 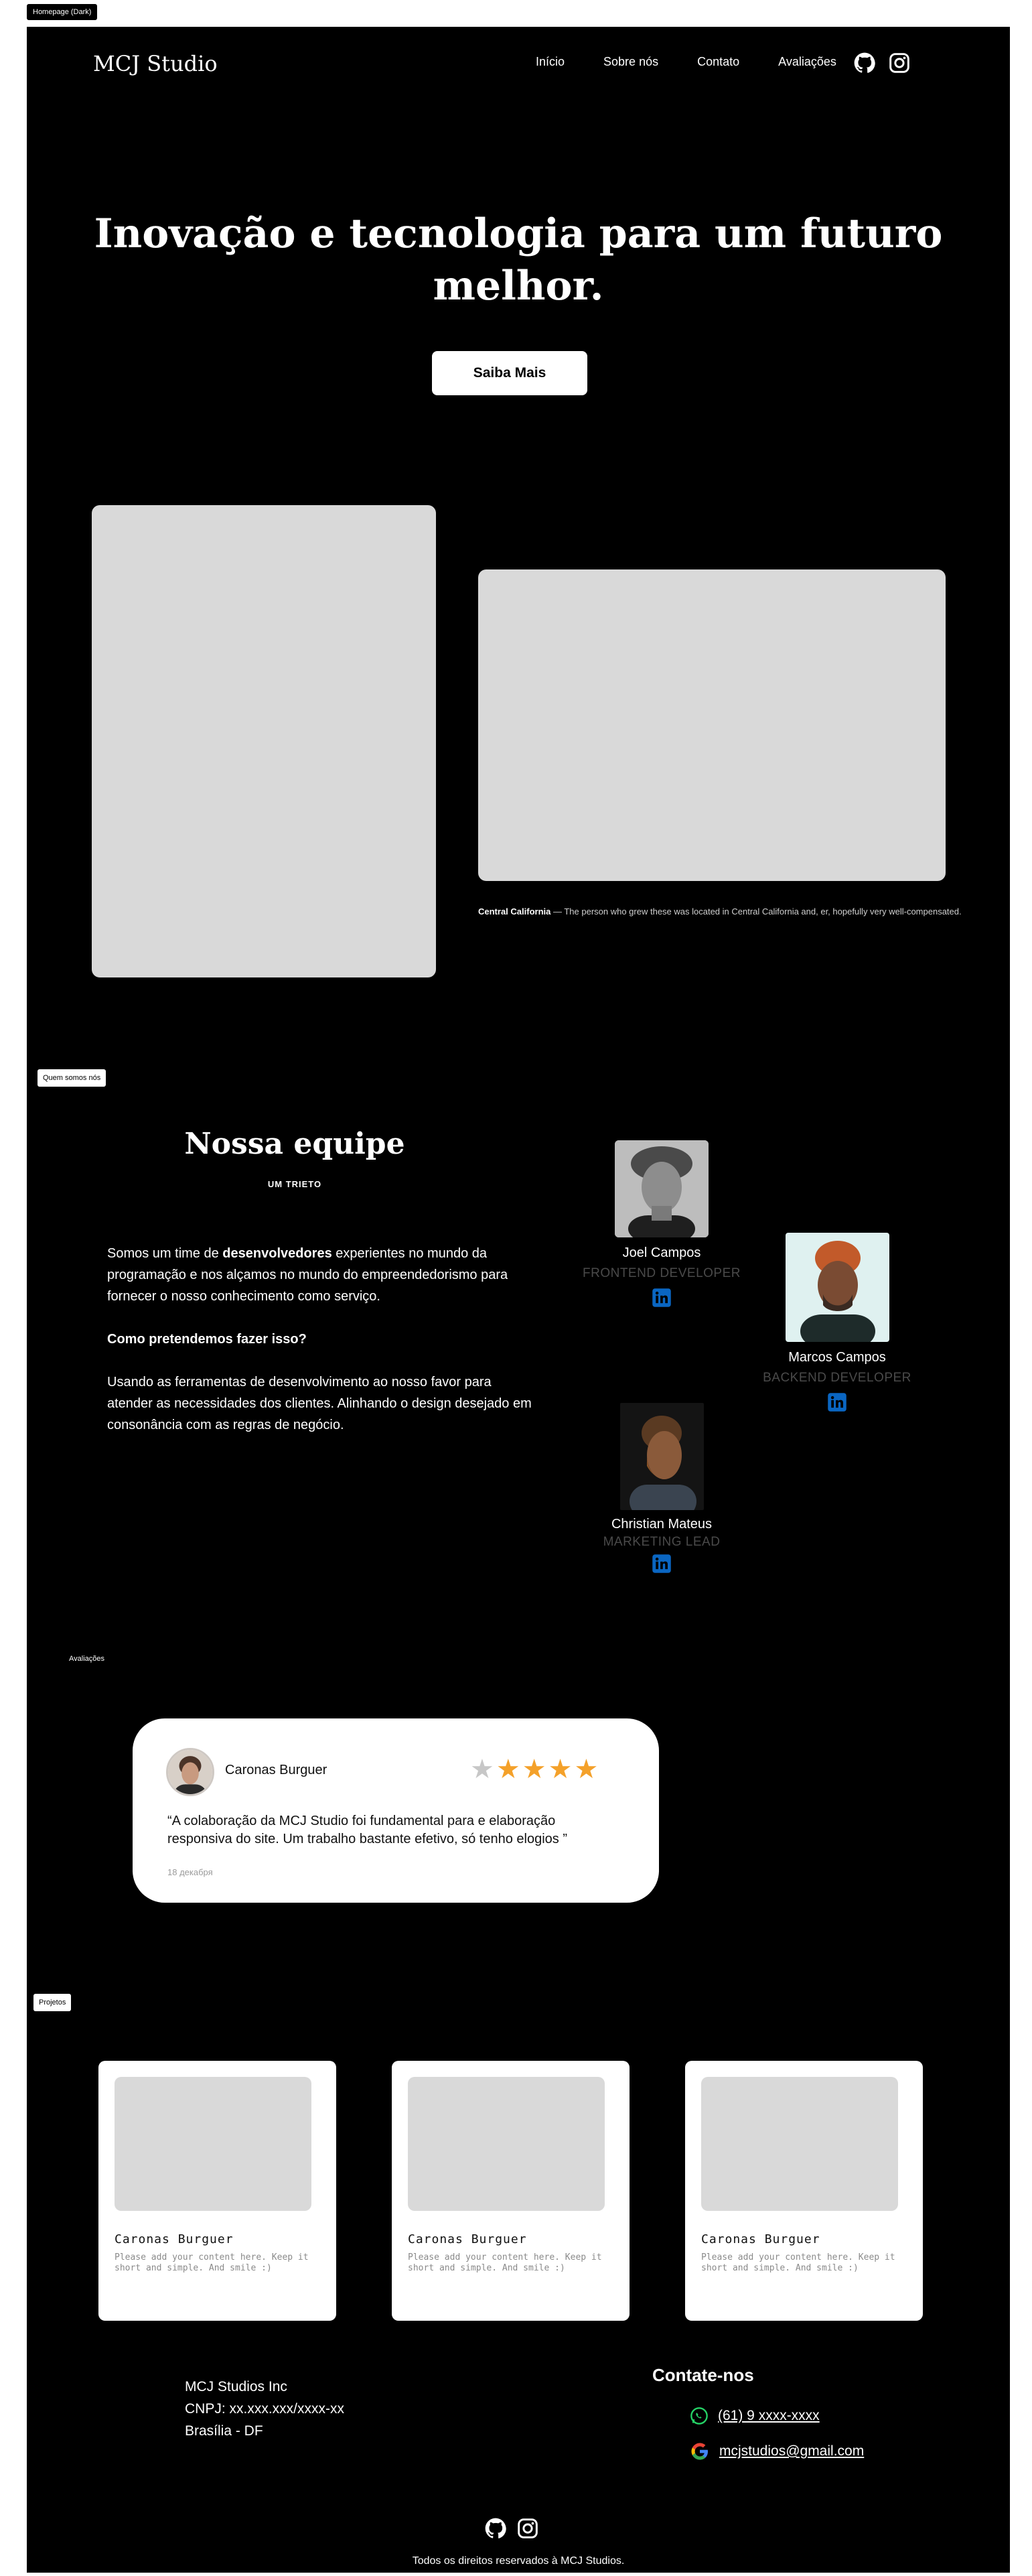 I want to click on member-name: Joel Campos, so click(x=662, y=1252).